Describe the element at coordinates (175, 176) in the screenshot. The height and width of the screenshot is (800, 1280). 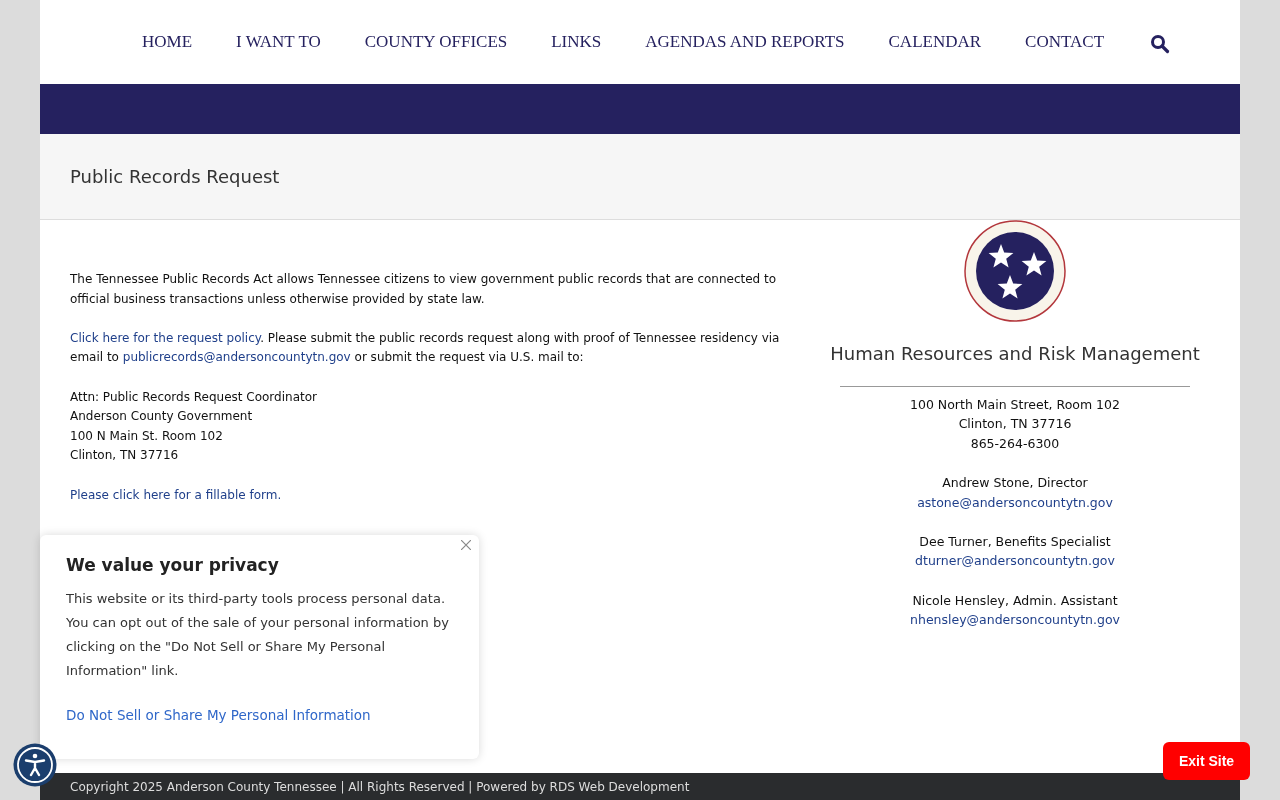
I see `page-title: Public Records Request` at that location.